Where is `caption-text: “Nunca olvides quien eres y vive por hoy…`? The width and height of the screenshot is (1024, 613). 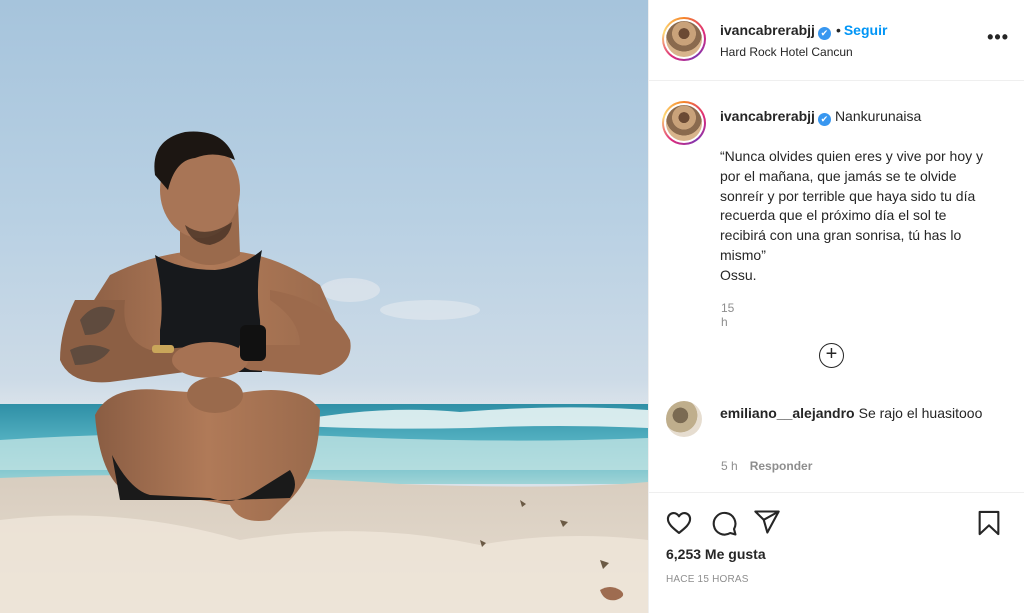 caption-text: “Nunca olvides quien eres y vive por hoy… is located at coordinates (852, 215).